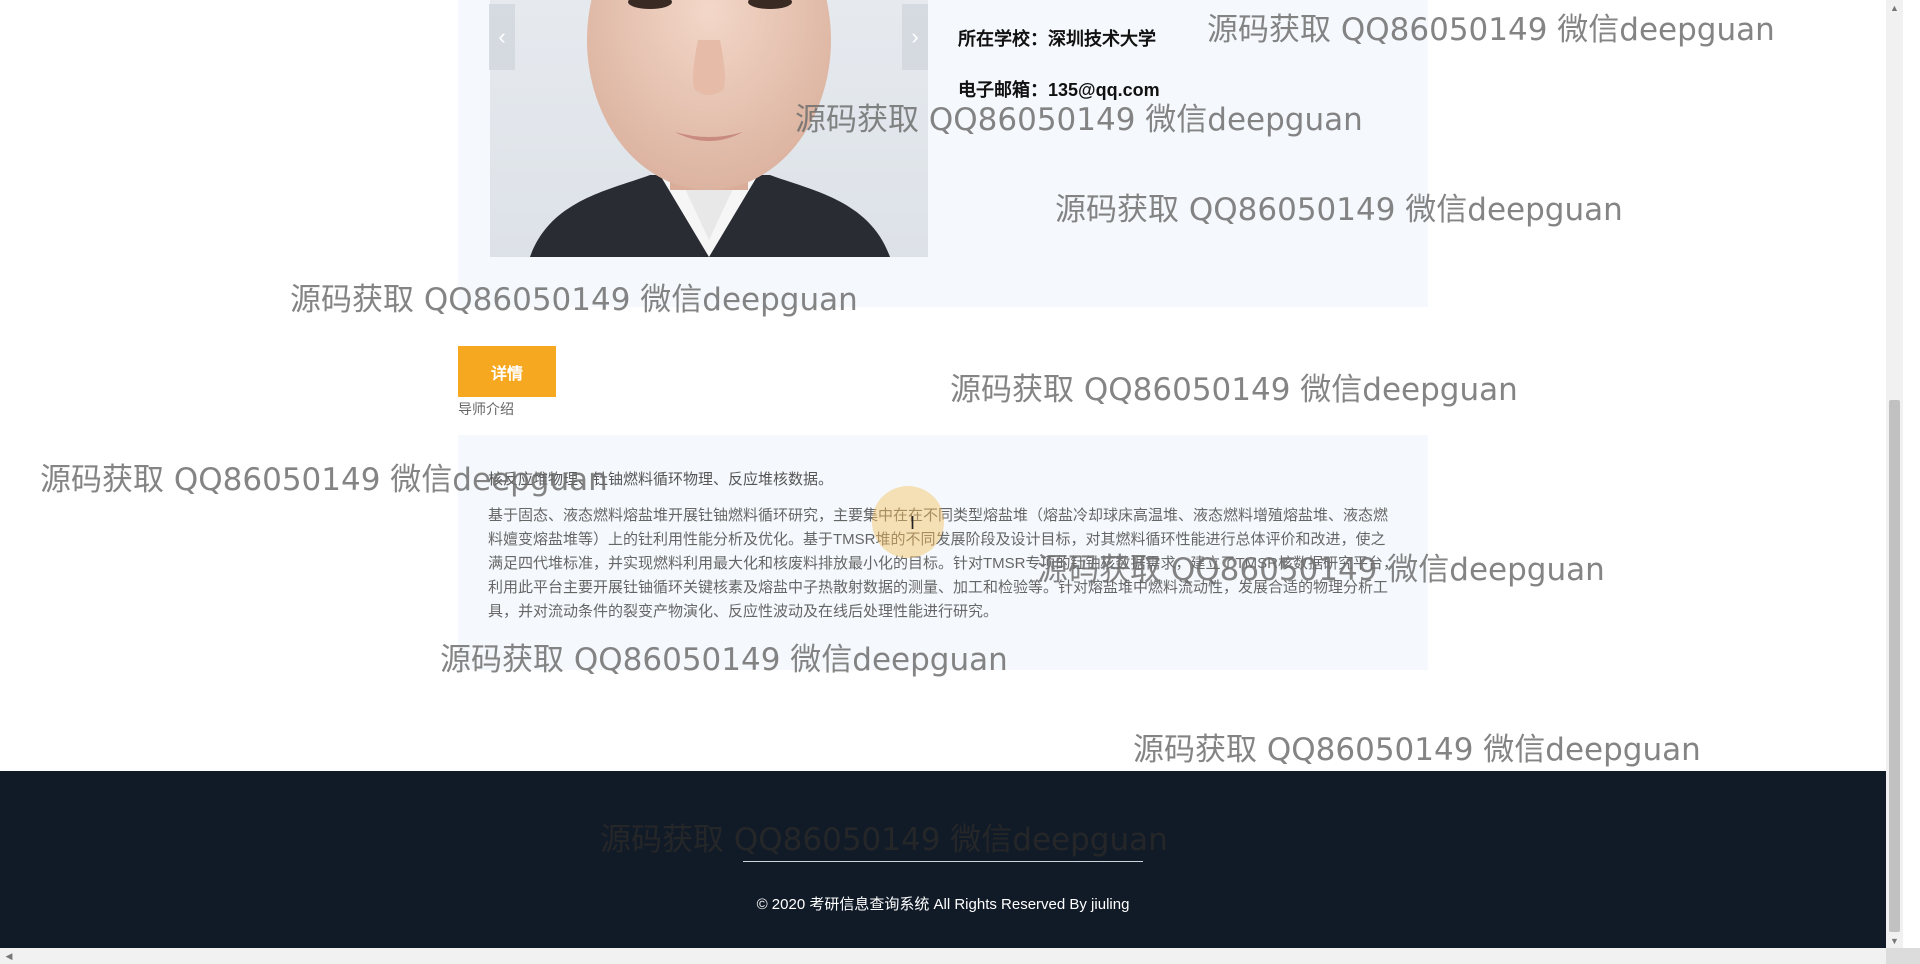 The width and height of the screenshot is (1920, 964). What do you see at coordinates (9, 956) in the screenshot?
I see `scroll-left-icon: ◀` at bounding box center [9, 956].